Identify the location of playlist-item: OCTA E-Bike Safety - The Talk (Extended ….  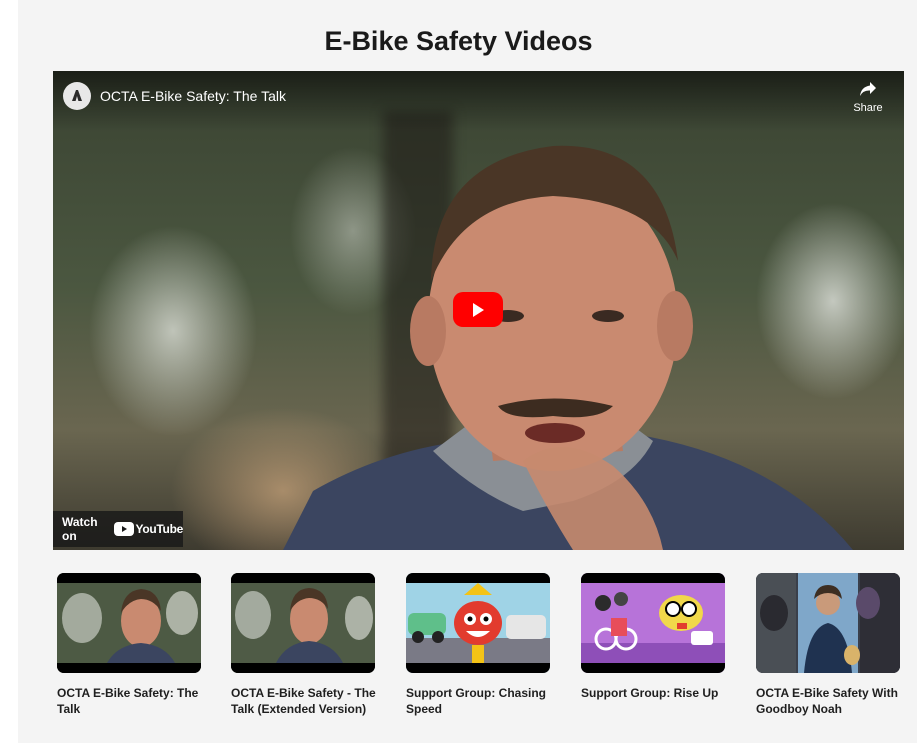
(306, 645).